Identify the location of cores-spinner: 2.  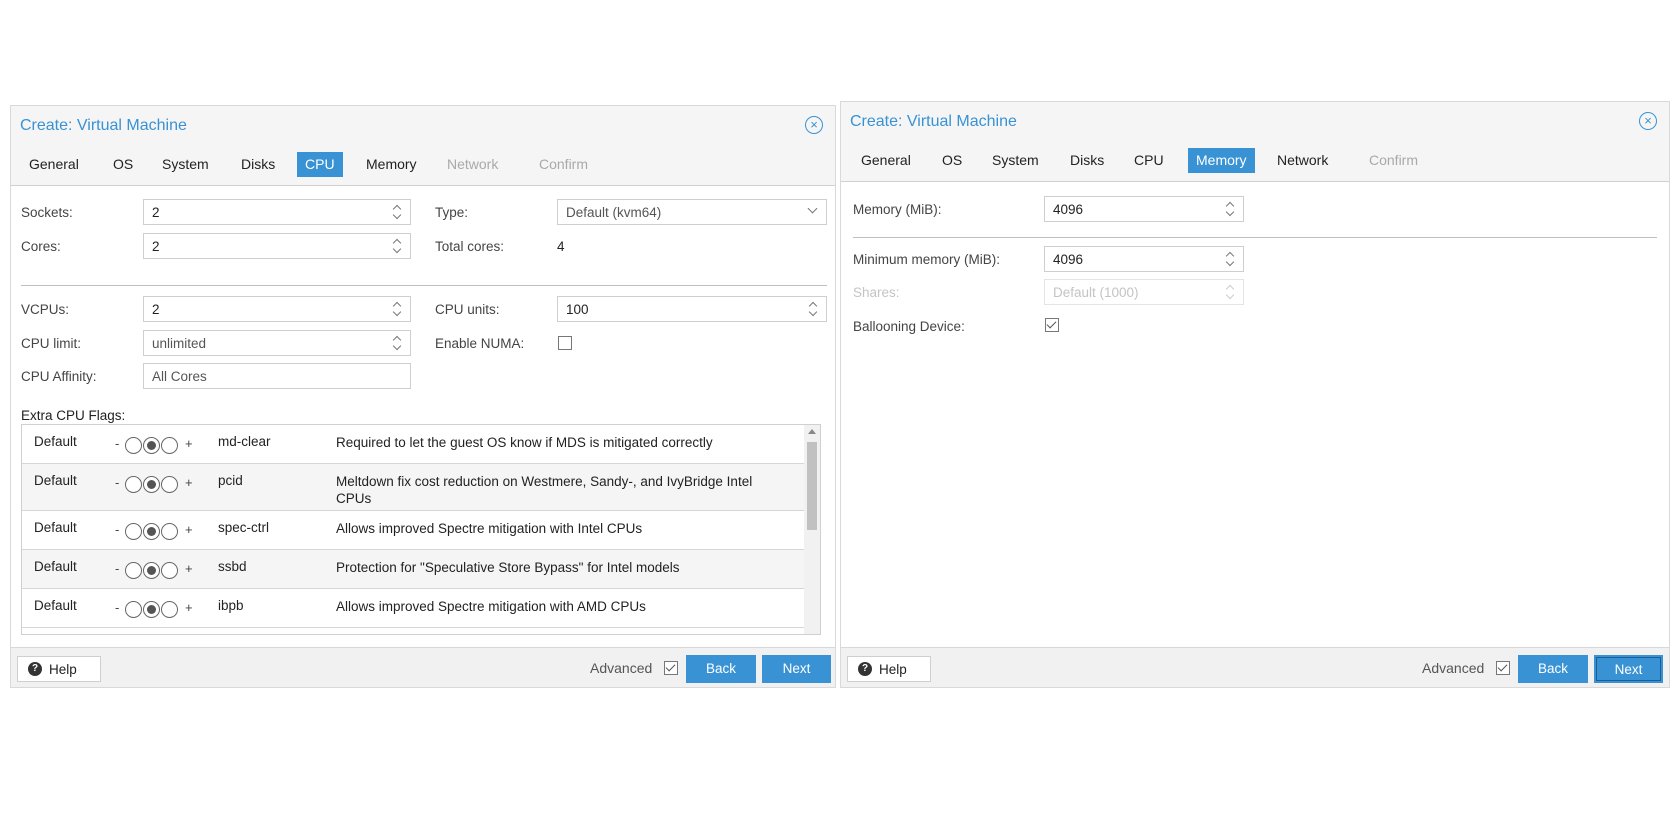
(277, 246).